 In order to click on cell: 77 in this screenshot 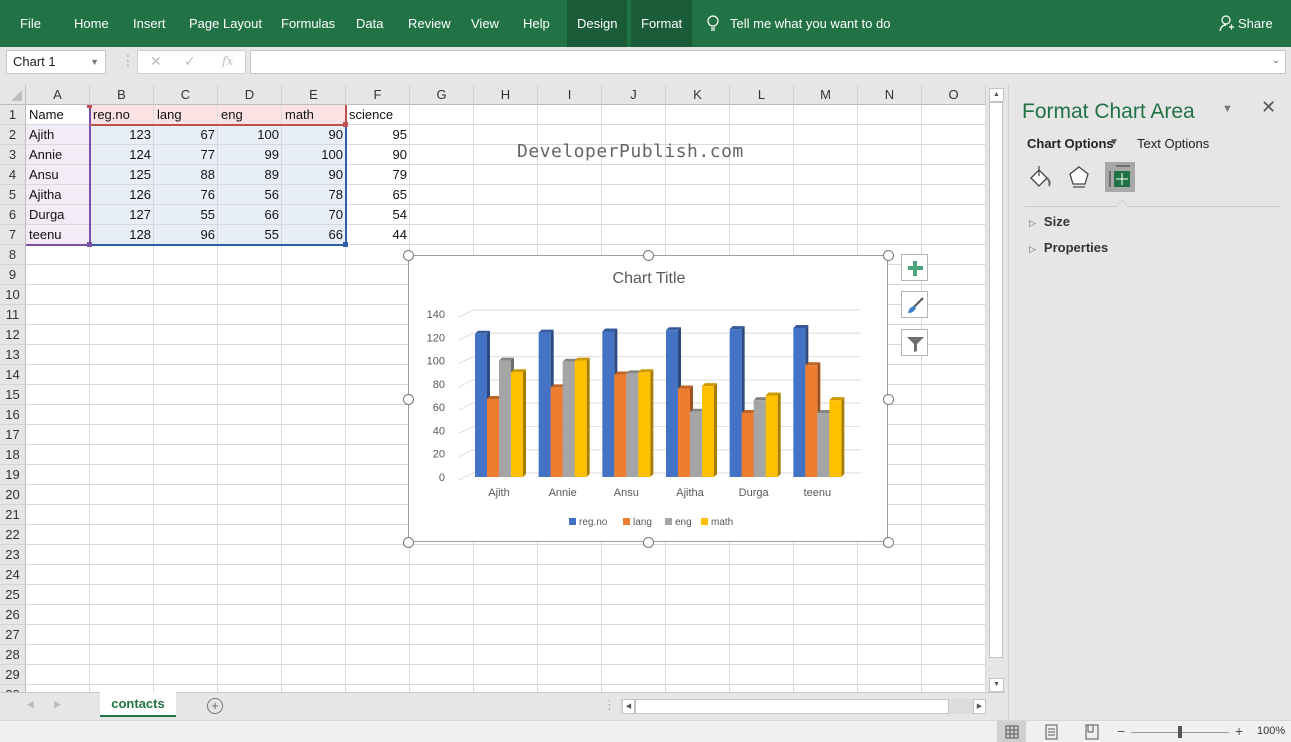, I will do `click(186, 155)`.